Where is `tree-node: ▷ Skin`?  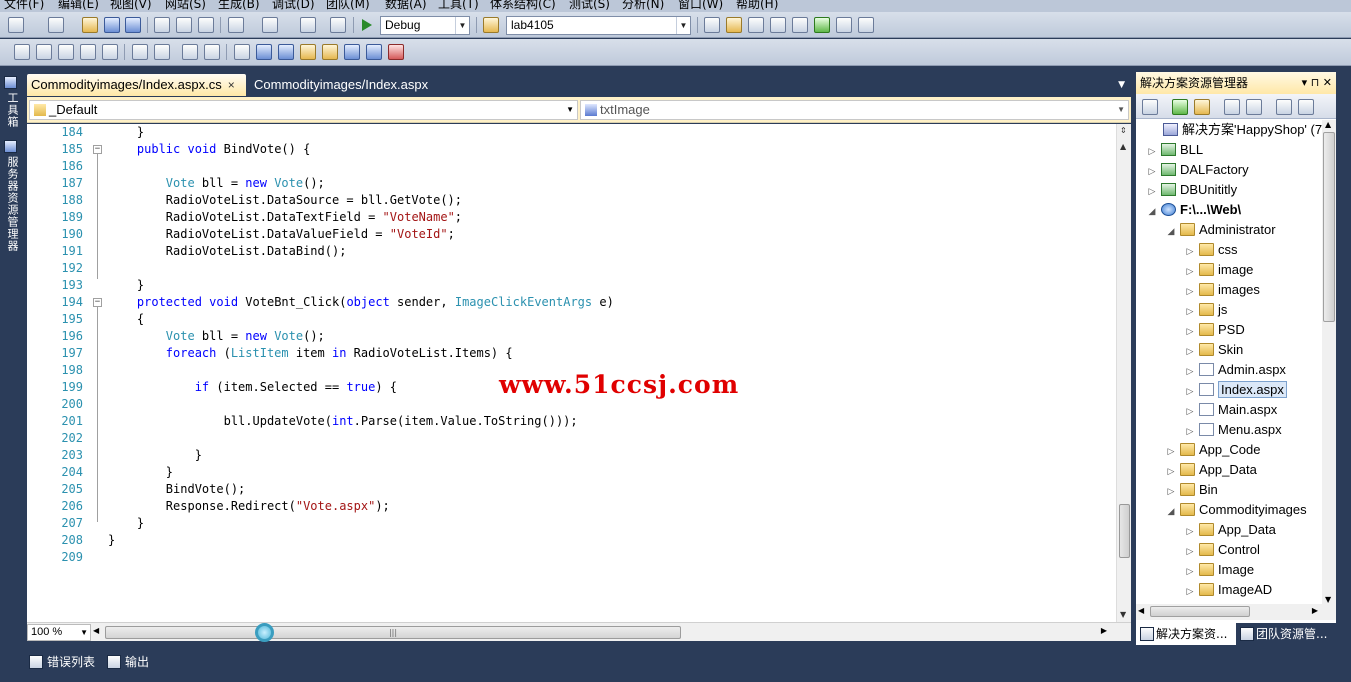
tree-node: ▷ Skin is located at coordinates (1214, 350).